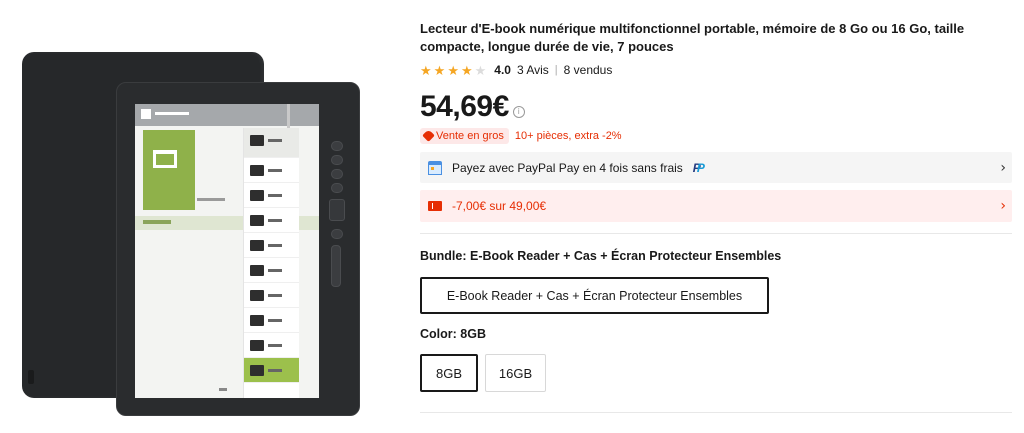 Image resolution: width=1024 pixels, height=433 pixels. What do you see at coordinates (533, 70) in the screenshot?
I see `reviews-link: 3 Avis` at bounding box center [533, 70].